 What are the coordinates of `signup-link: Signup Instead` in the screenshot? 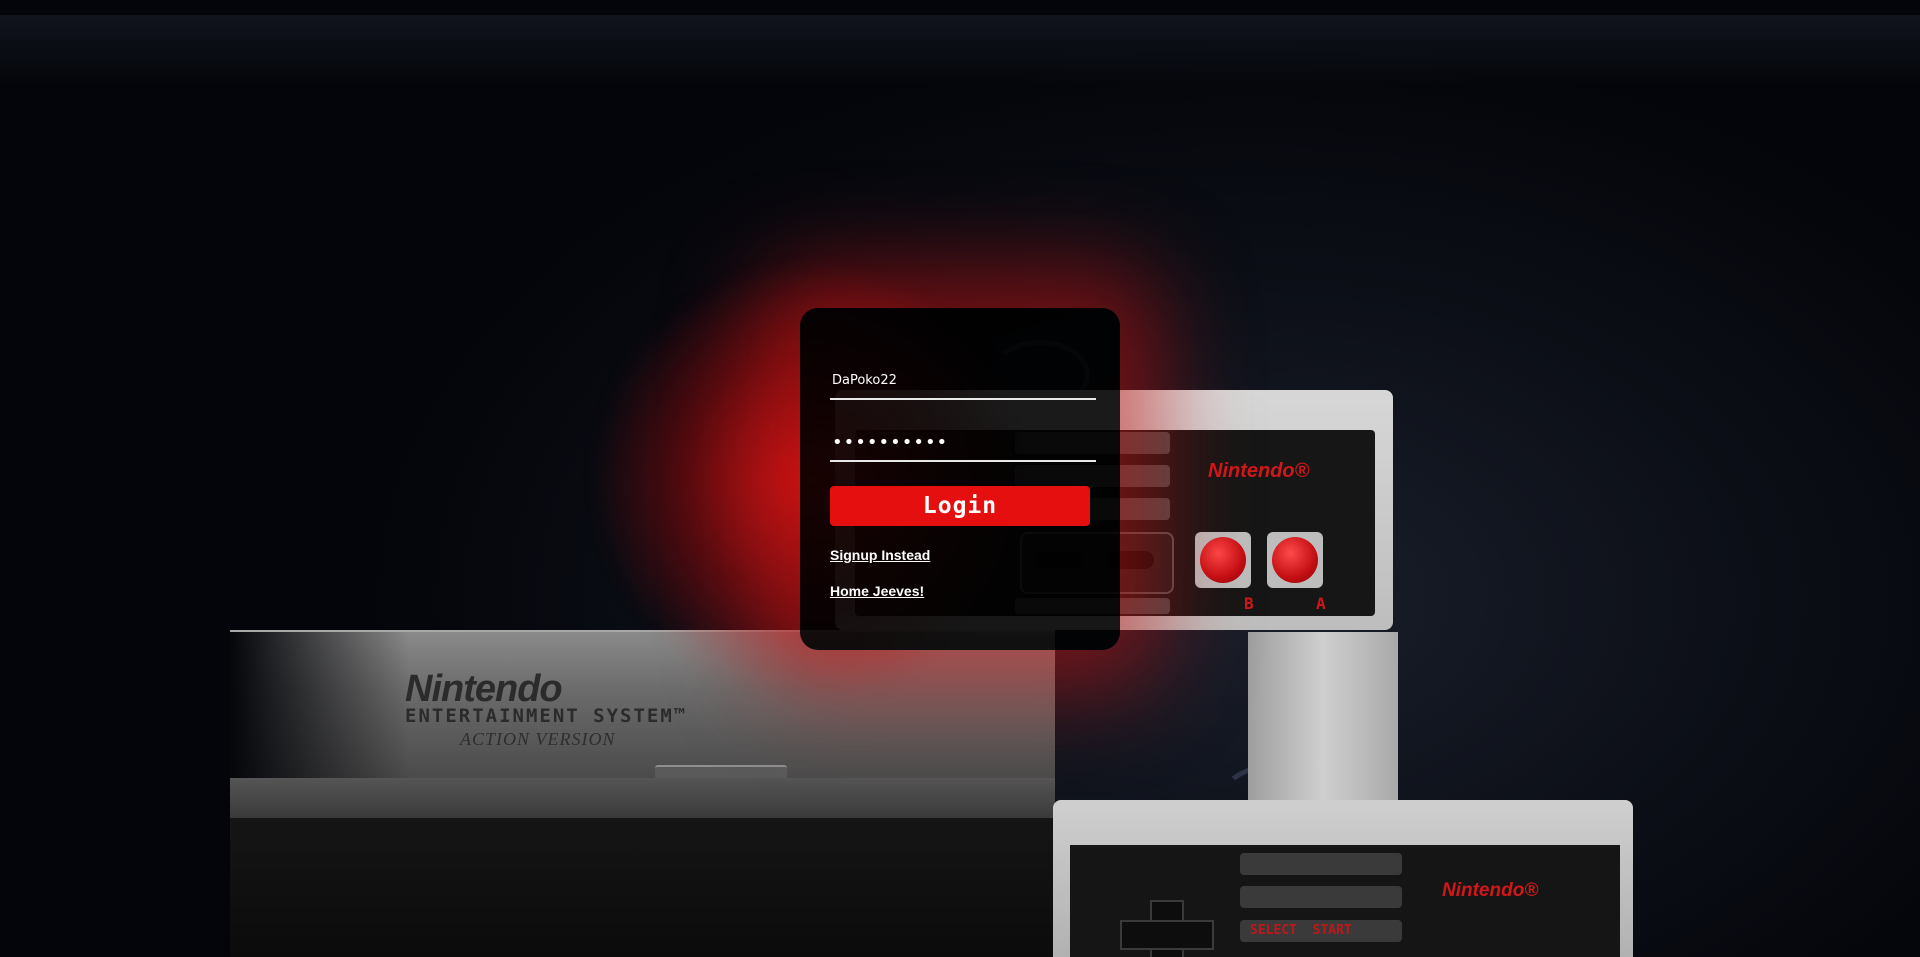 It's located at (880, 555).